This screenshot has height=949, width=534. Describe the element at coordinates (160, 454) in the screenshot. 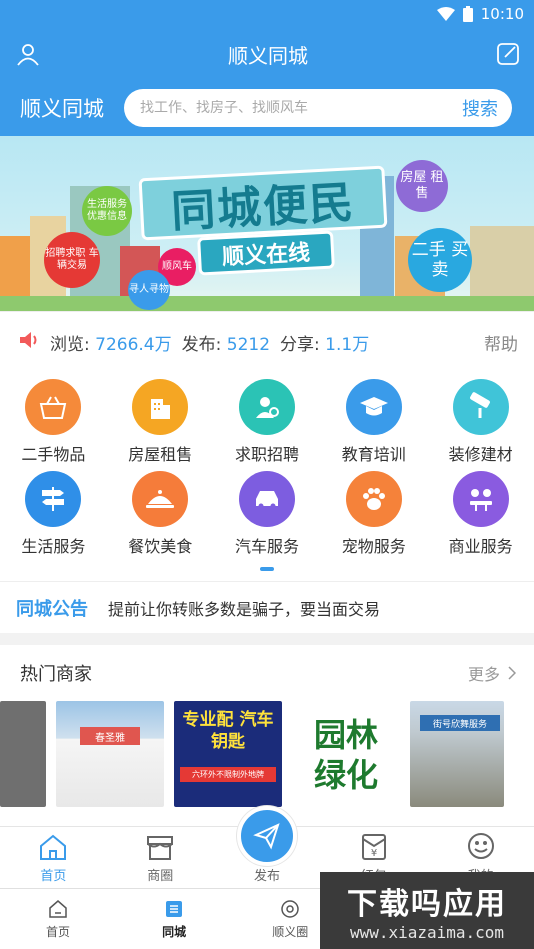

I see `category-label: 房屋租售` at that location.